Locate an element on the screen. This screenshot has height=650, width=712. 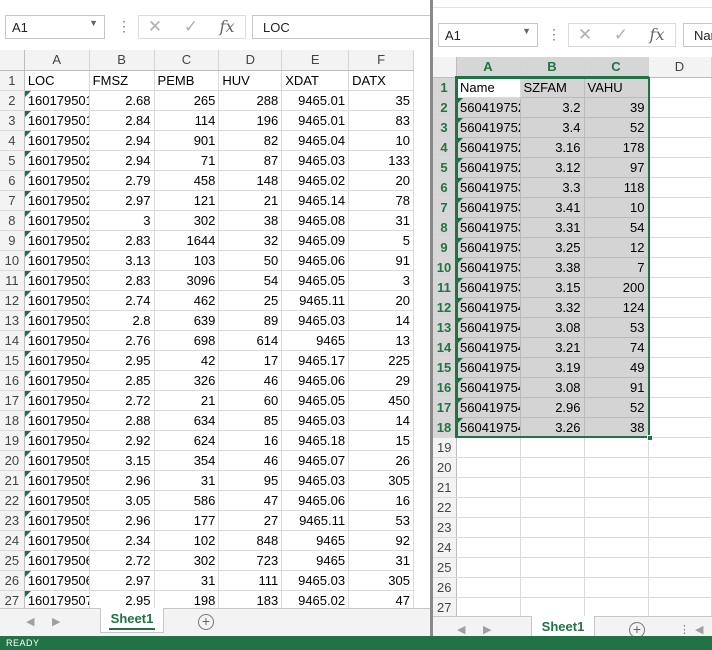
cell: 102 is located at coordinates (187, 540).